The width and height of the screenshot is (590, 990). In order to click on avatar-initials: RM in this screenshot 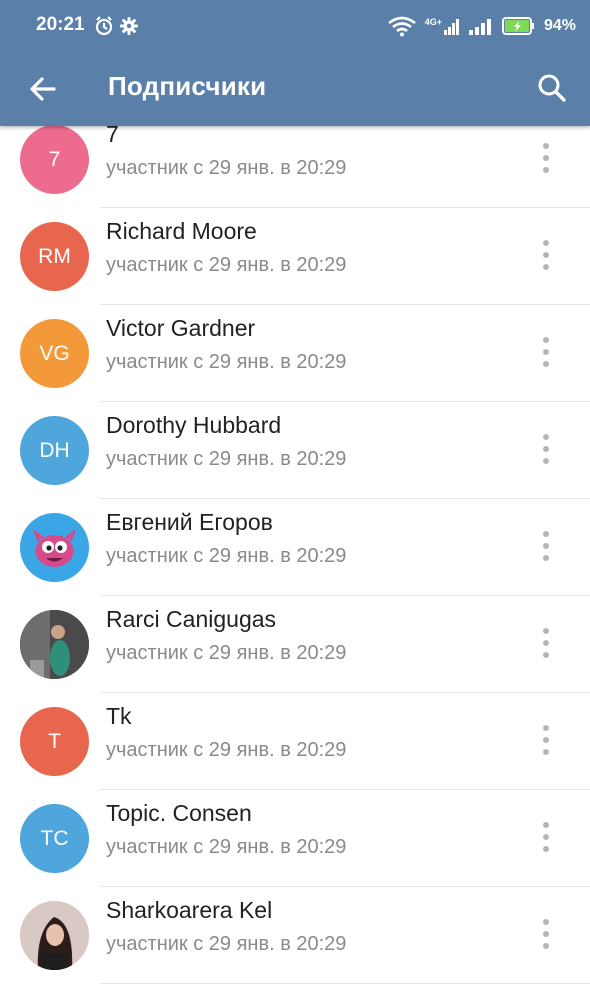, I will do `click(54, 256)`.